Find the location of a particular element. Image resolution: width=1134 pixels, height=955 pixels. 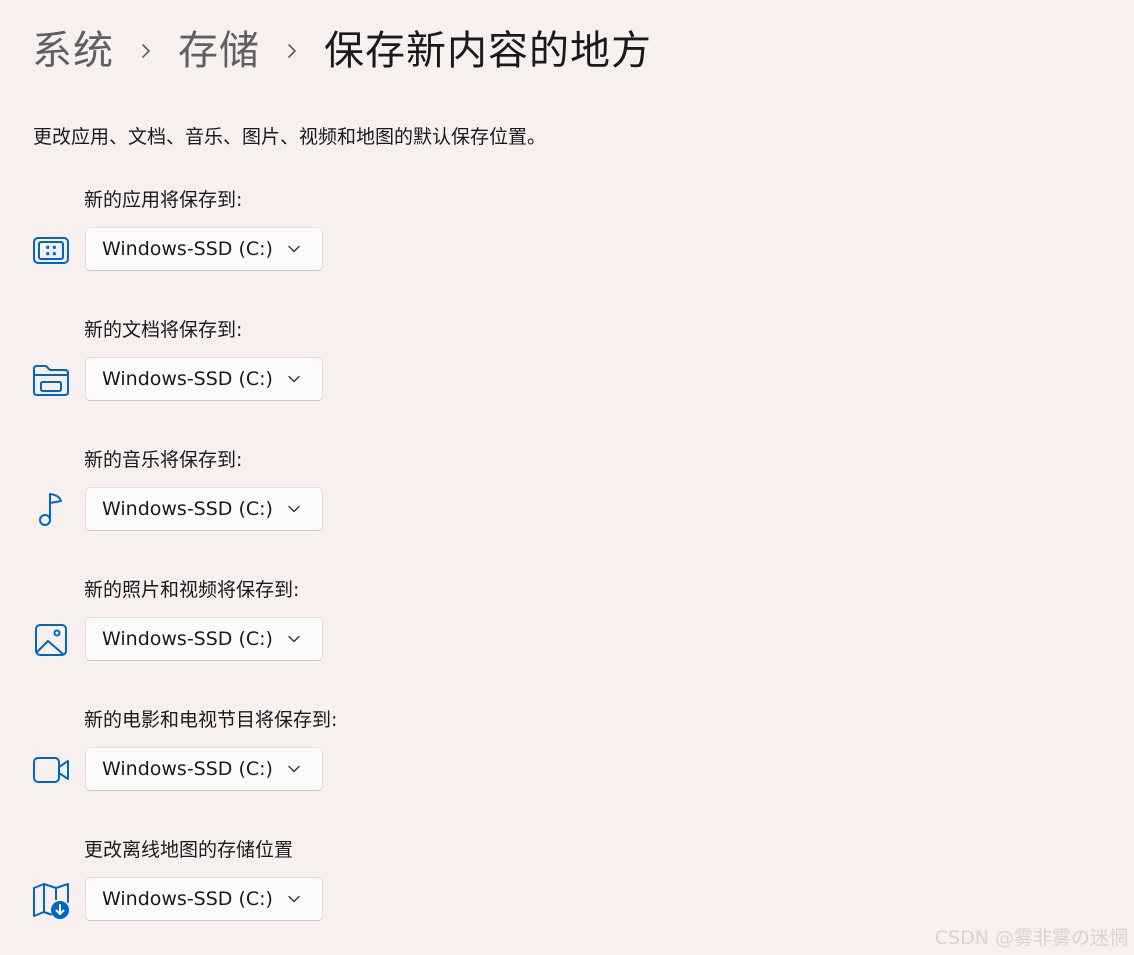

picture-icon is located at coordinates (51, 640).